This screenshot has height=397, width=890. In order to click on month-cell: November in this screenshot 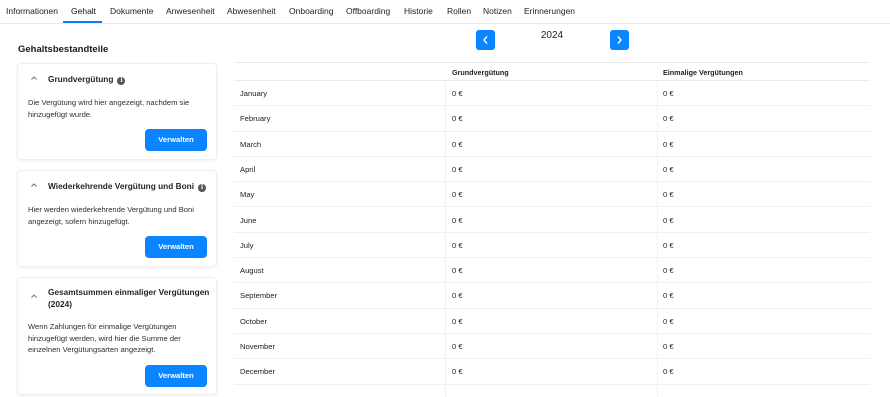, I will do `click(258, 346)`.